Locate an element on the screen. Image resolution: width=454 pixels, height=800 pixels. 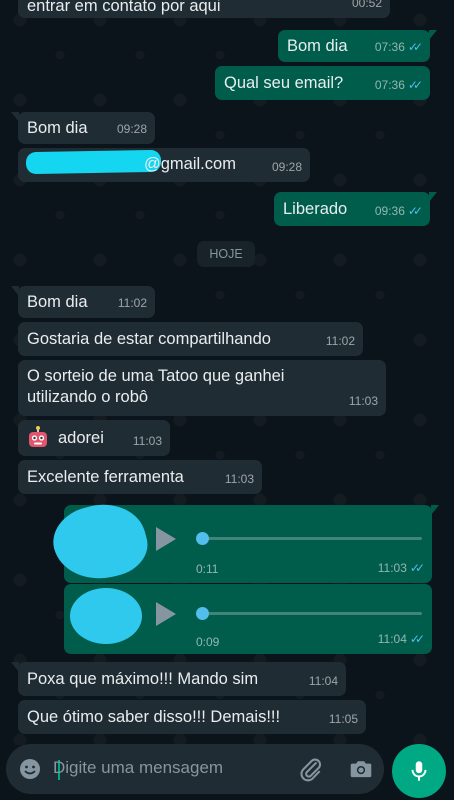
message-incoming: Poxa que máximo!!! Mando sim 11:04 is located at coordinates (178, 679).